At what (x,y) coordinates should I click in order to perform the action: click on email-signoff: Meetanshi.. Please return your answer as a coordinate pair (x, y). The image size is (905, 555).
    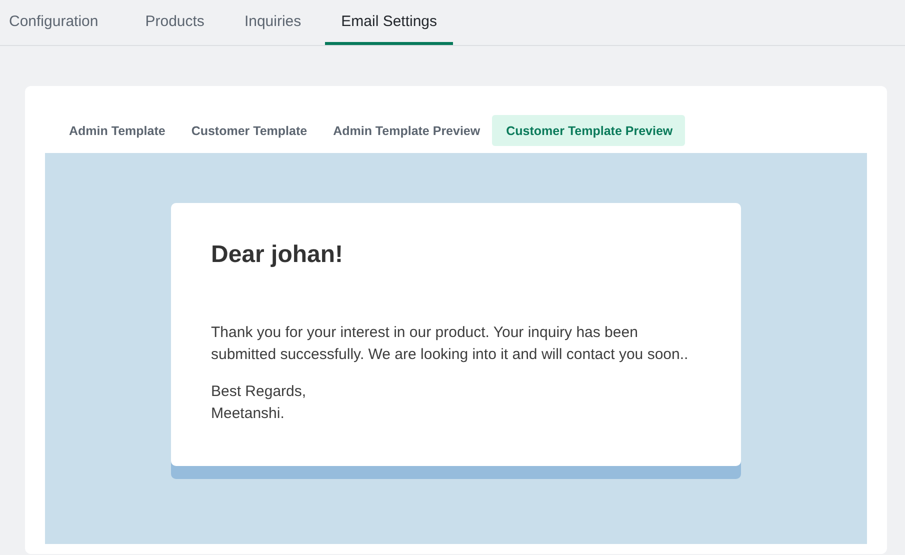
    Looking at the image, I should click on (247, 414).